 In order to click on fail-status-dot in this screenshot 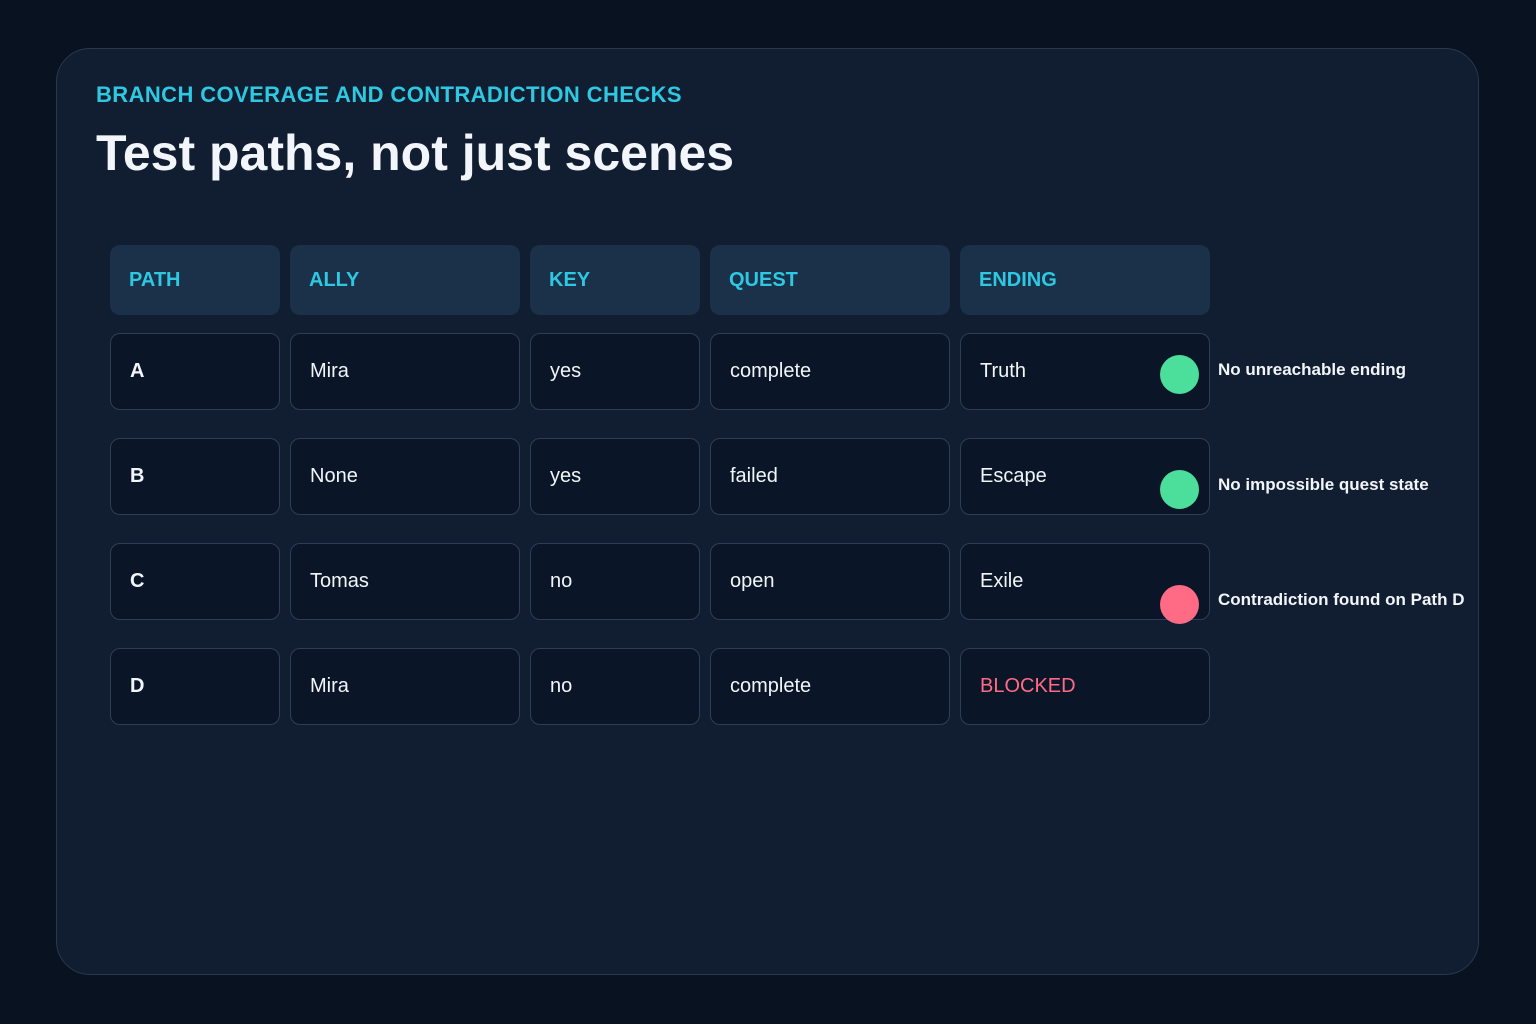, I will do `click(1179, 604)`.